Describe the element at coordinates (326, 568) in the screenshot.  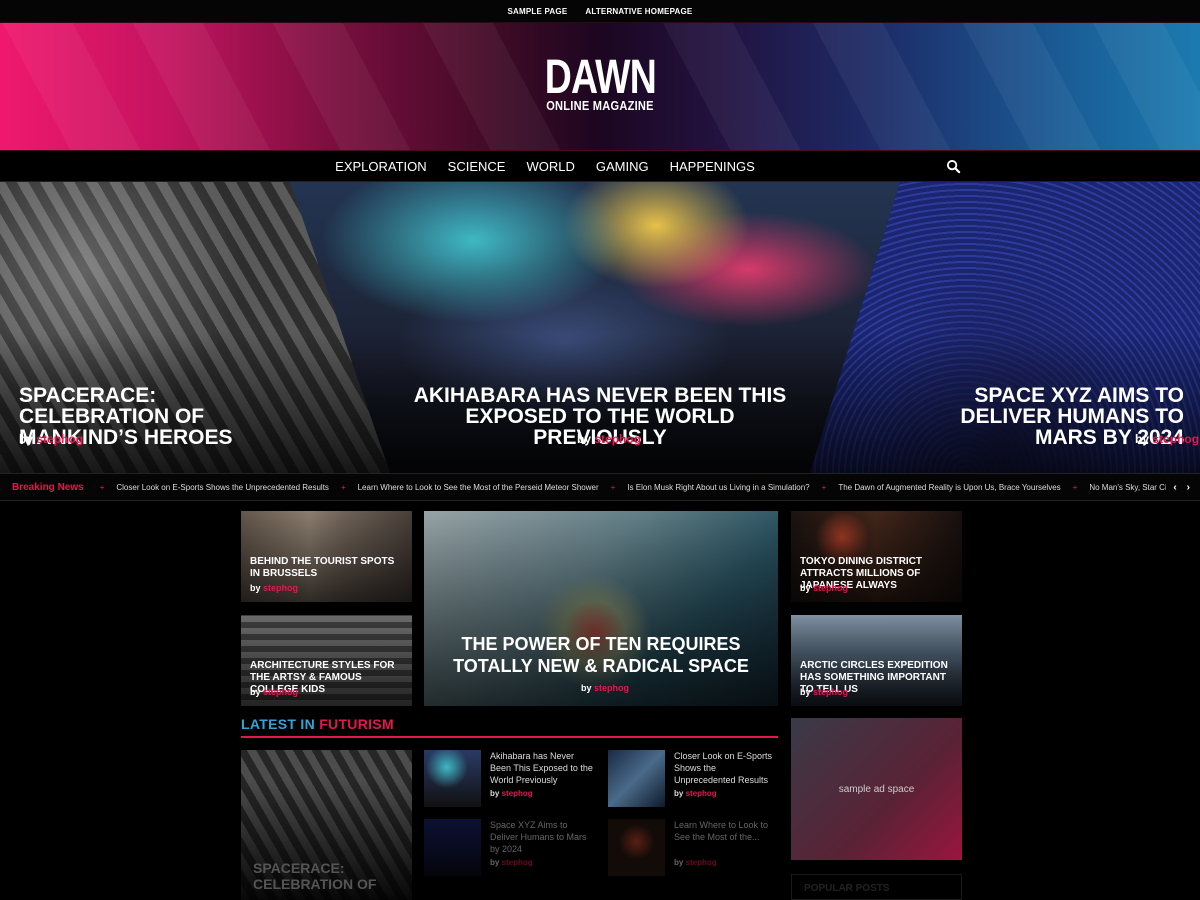
I see `card-title: BEHIND THE TOURIST SPOTS IN BRUSSELS` at that location.